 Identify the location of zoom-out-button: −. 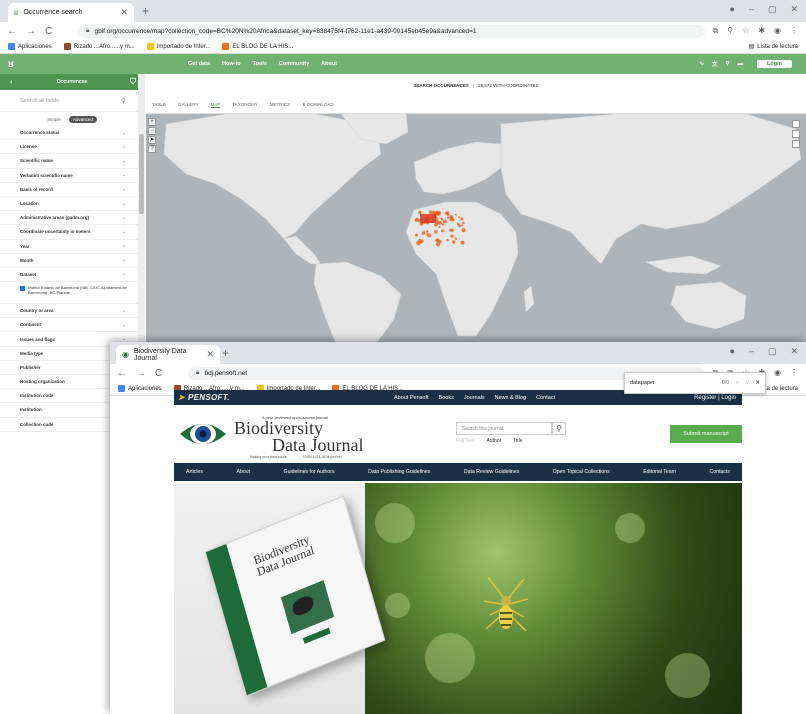
(152, 131).